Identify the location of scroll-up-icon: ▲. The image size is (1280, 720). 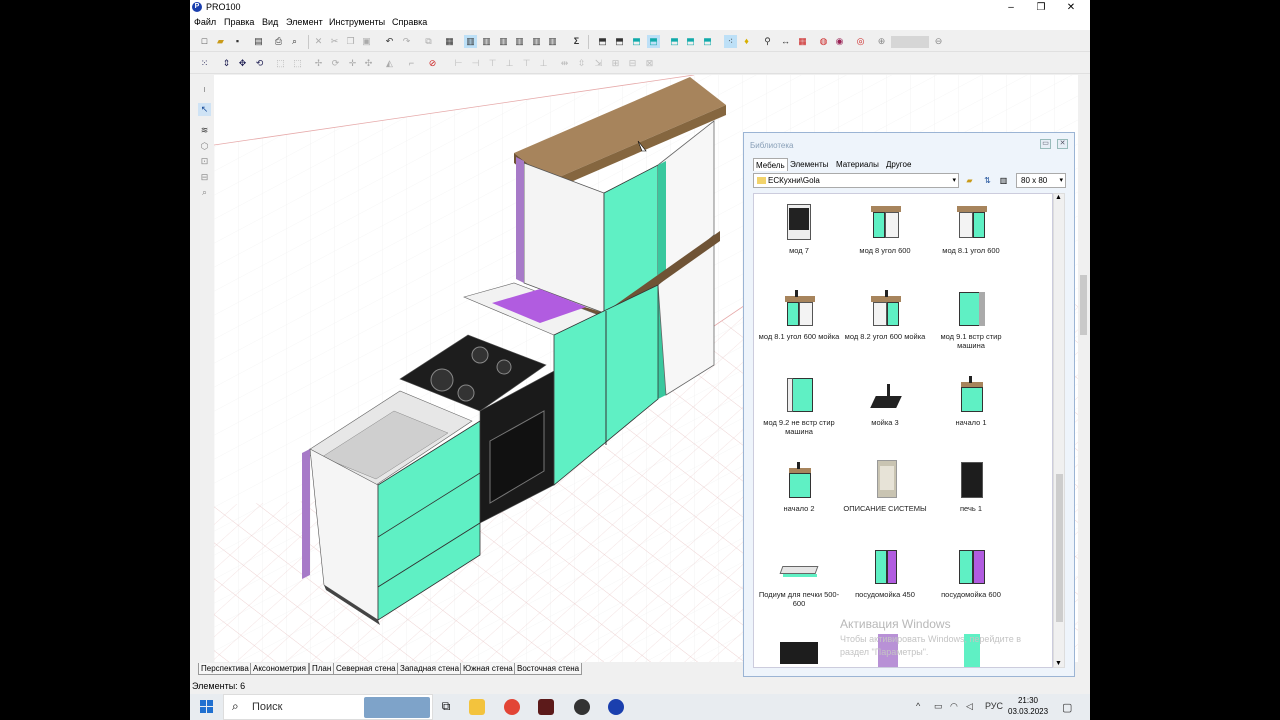
(1058, 197).